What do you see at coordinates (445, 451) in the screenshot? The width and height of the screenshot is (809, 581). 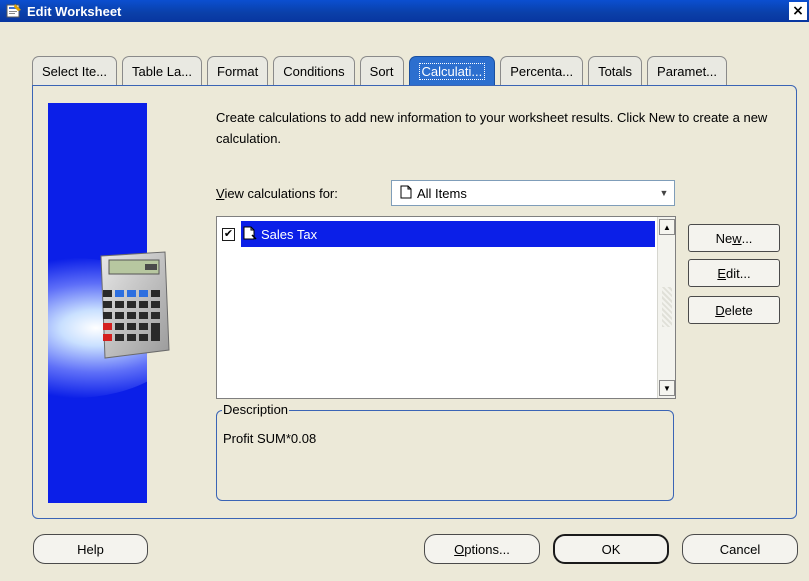 I see `description-group: Description Profit SUM*0.08` at bounding box center [445, 451].